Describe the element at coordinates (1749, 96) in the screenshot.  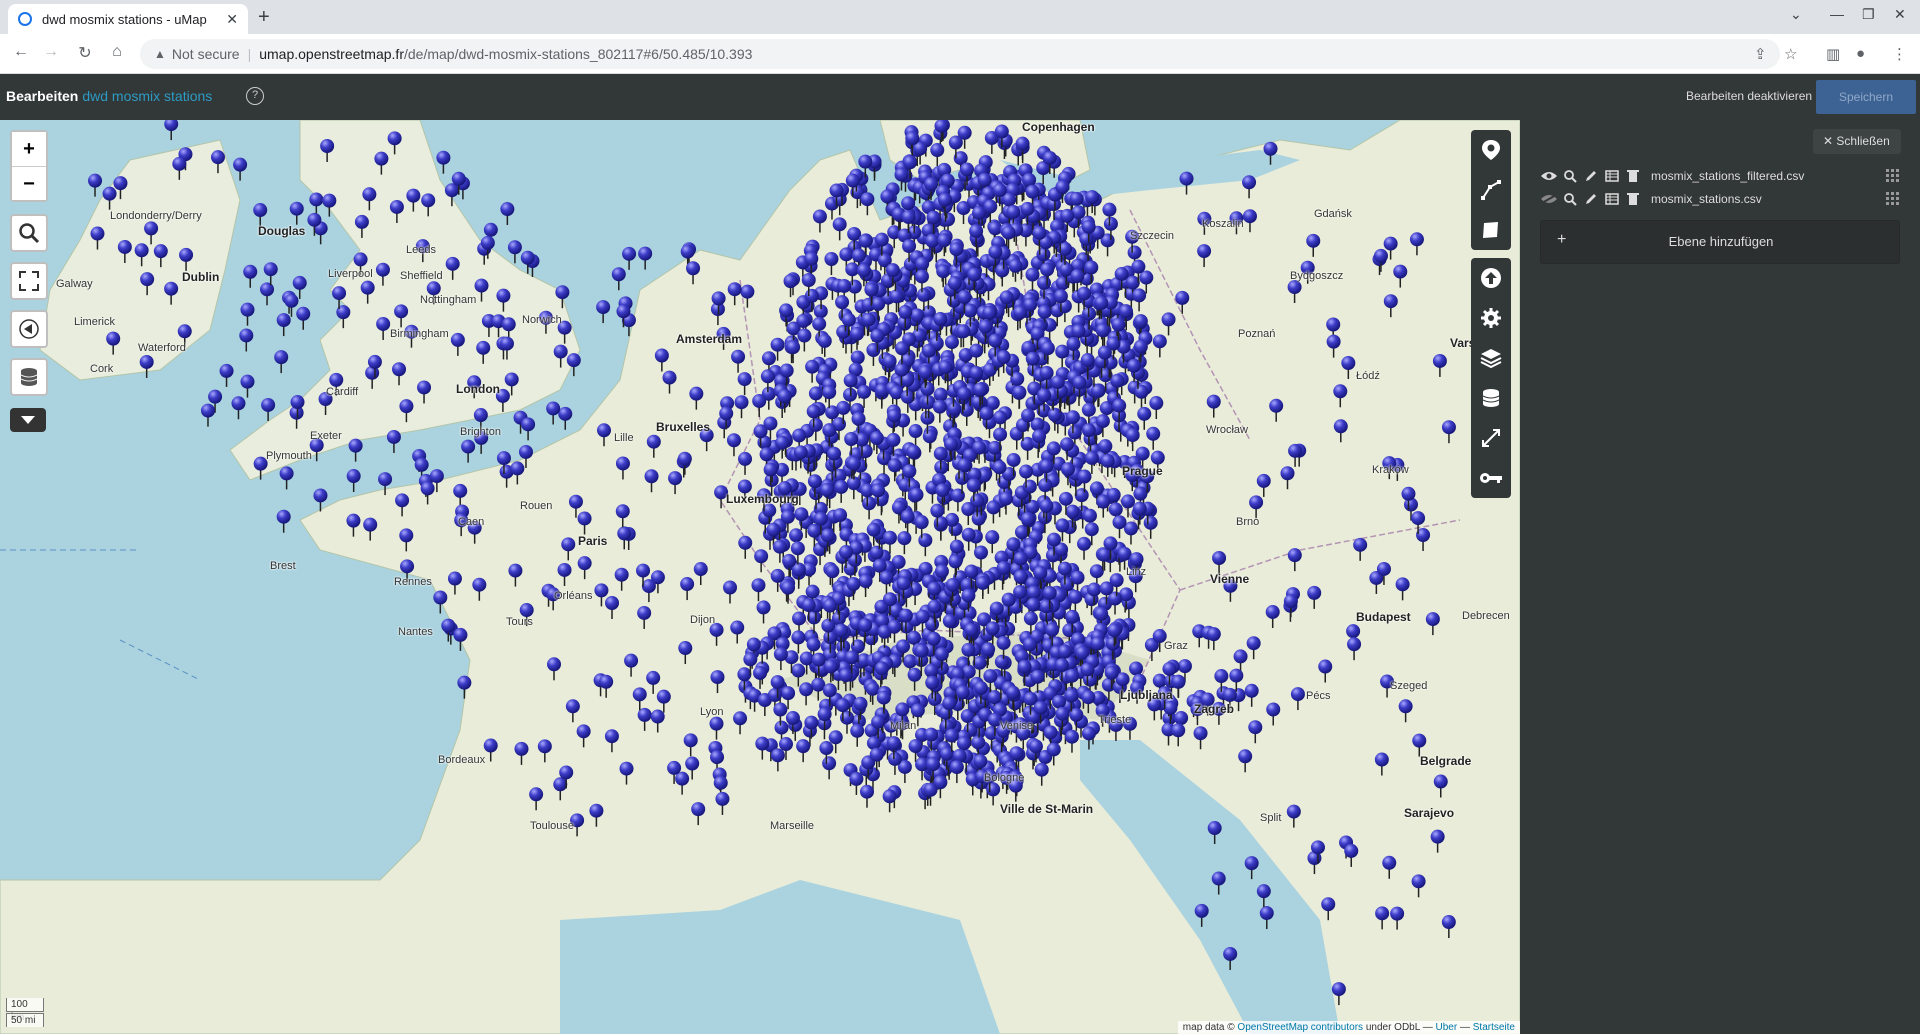
I see `disable-edit-button: Bearbeiten deaktivieren` at that location.